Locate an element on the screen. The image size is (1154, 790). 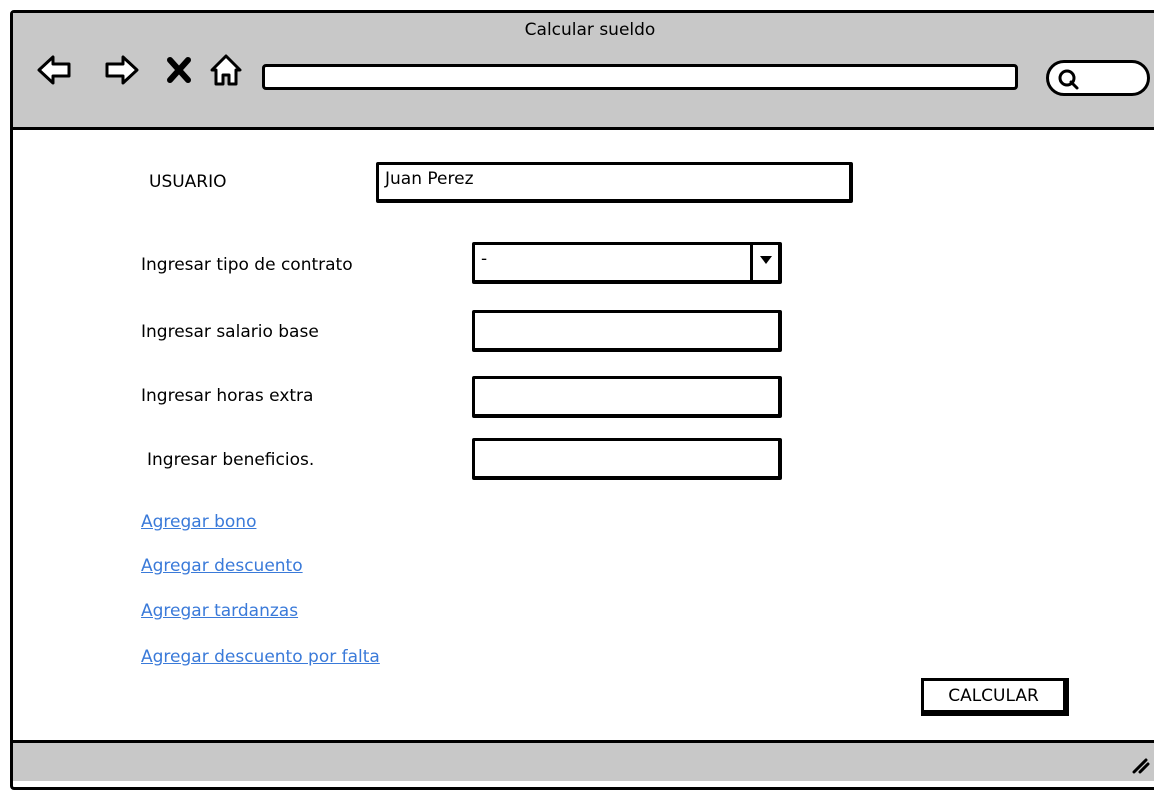
status-bar is located at coordinates (583, 760).